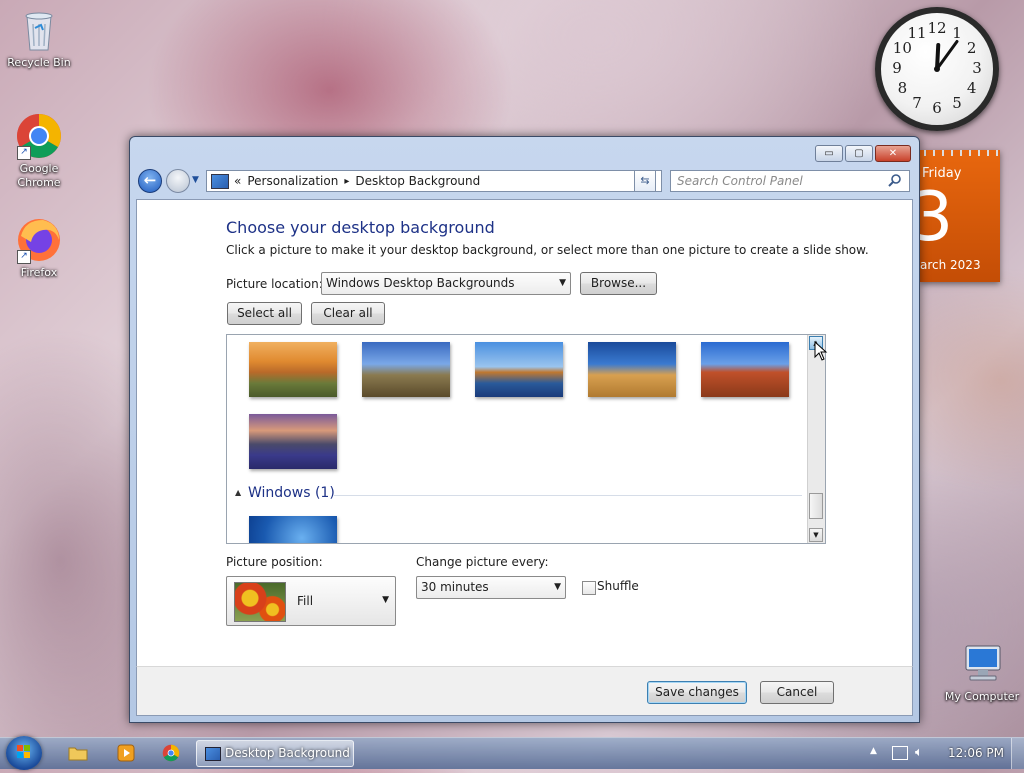 Image resolution: width=1024 pixels, height=773 pixels. What do you see at coordinates (645, 181) in the screenshot?
I see `refresh-button: ⇆` at bounding box center [645, 181].